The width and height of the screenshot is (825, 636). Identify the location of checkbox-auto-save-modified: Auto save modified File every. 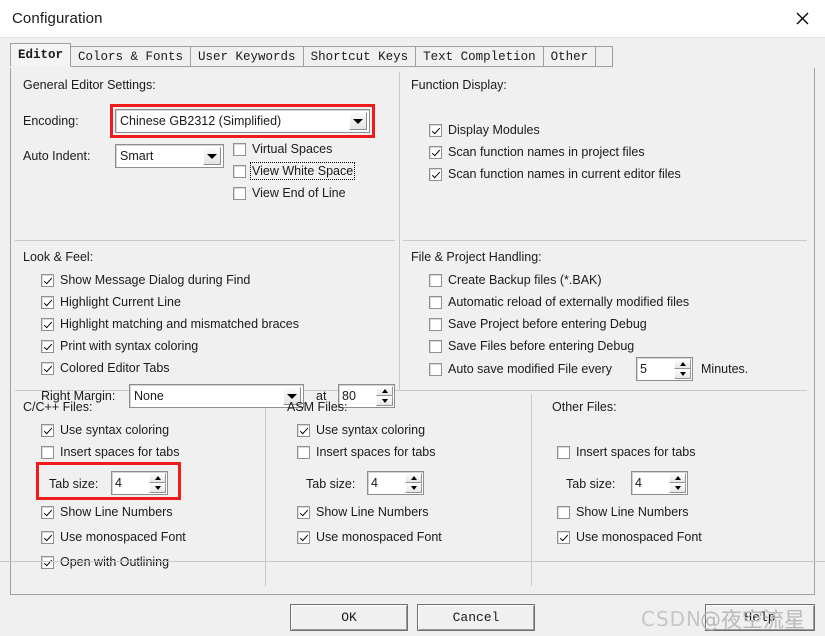
(520, 369).